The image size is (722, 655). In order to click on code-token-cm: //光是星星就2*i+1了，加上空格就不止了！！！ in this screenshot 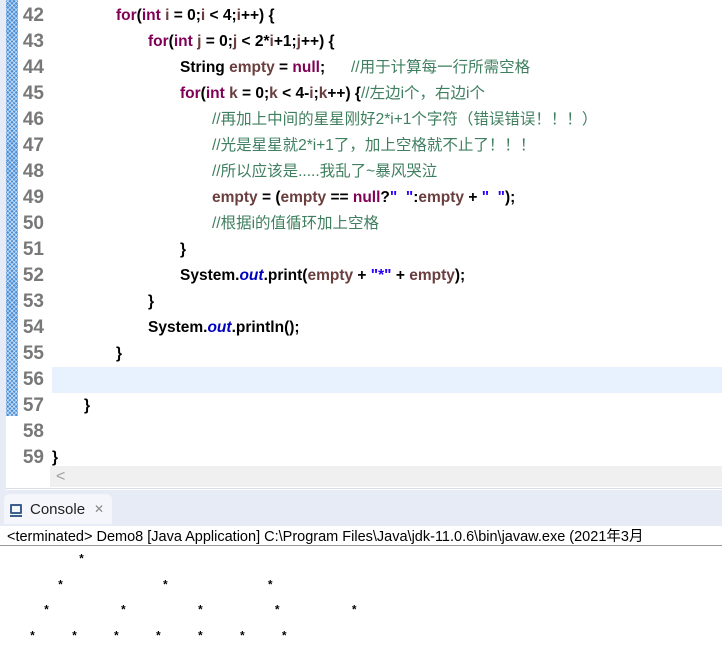, I will do `click(374, 145)`.